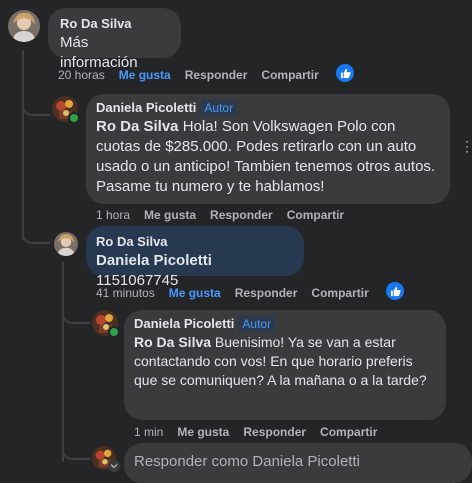 This screenshot has height=483, width=472. Describe the element at coordinates (247, 461) in the screenshot. I see `reply-placeholder: Responder como Daniela Picoletti` at that location.